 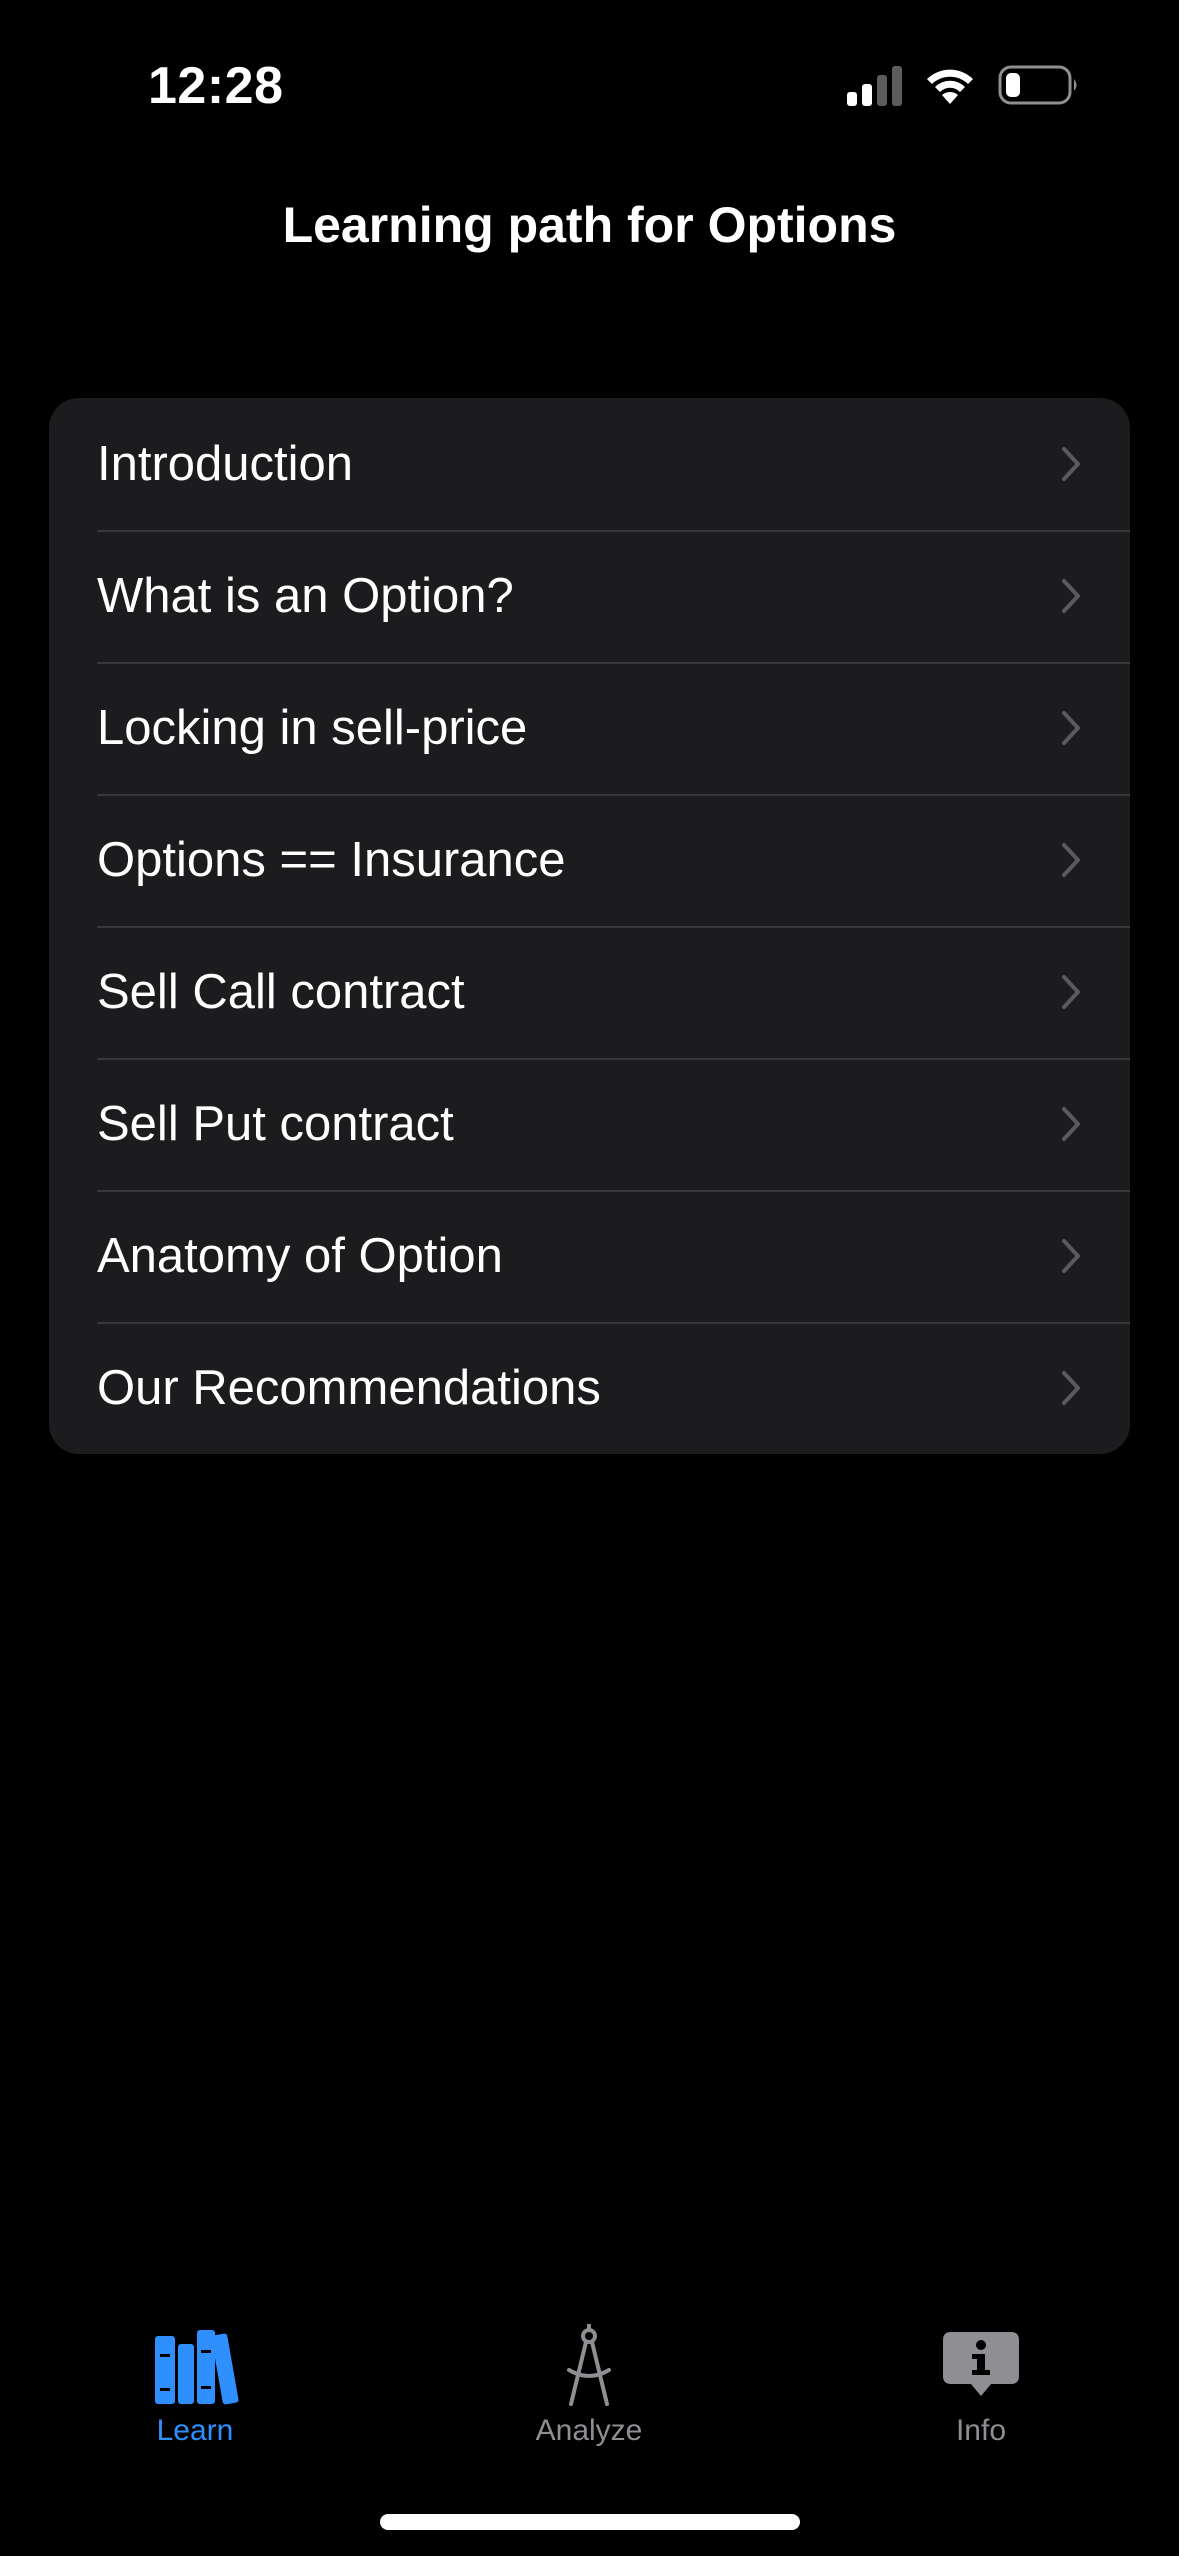 What do you see at coordinates (349, 1388) in the screenshot?
I see `lesson-label: Our Recommendations` at bounding box center [349, 1388].